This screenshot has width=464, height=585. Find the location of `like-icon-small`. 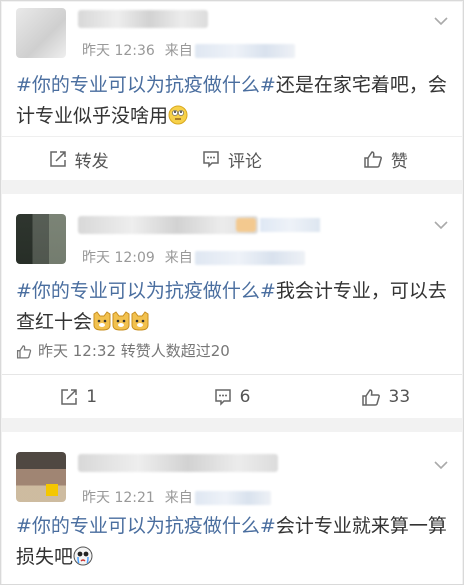

like-icon-small is located at coordinates (24, 352).